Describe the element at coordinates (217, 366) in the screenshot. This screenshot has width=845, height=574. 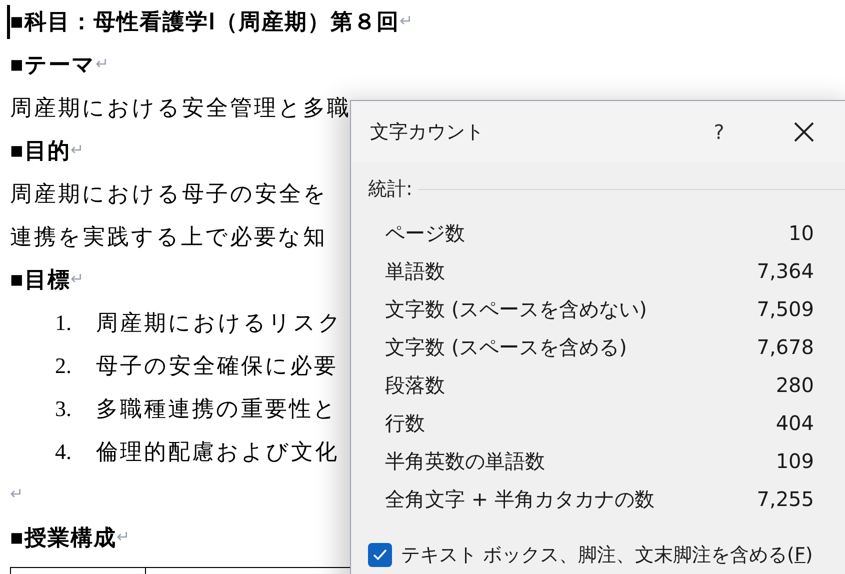
I see `list-item-text: 母子の安全確保に必要` at that location.